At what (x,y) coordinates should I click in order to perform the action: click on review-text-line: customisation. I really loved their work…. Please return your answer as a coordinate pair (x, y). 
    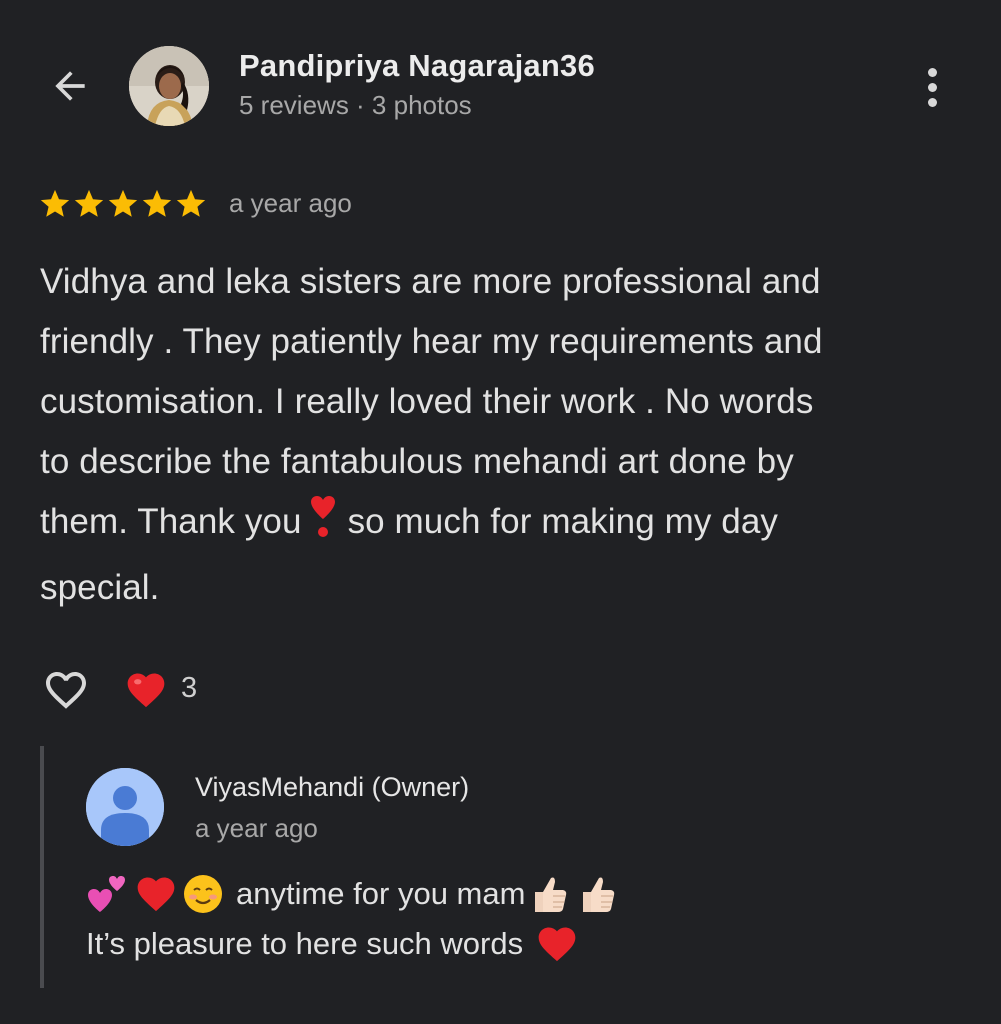
    Looking at the image, I should click on (427, 401).